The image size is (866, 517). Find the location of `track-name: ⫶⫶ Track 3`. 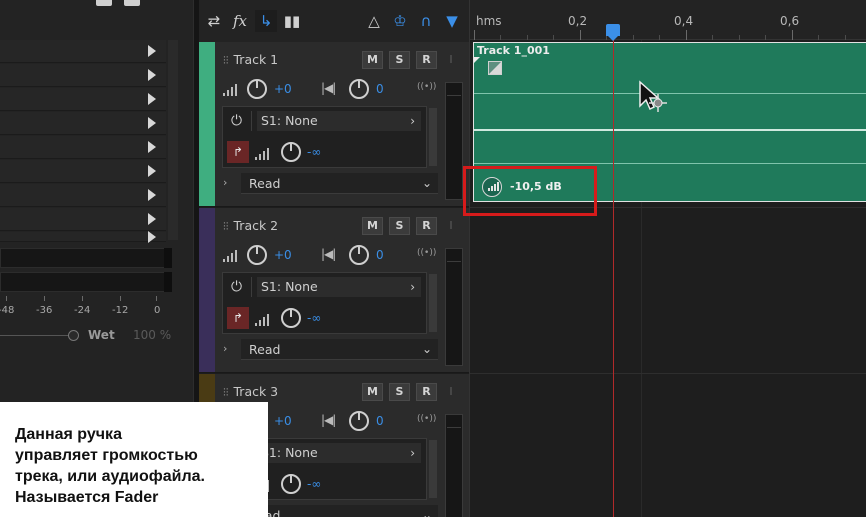

track-name: ⫶⫶ Track 3 is located at coordinates (250, 392).